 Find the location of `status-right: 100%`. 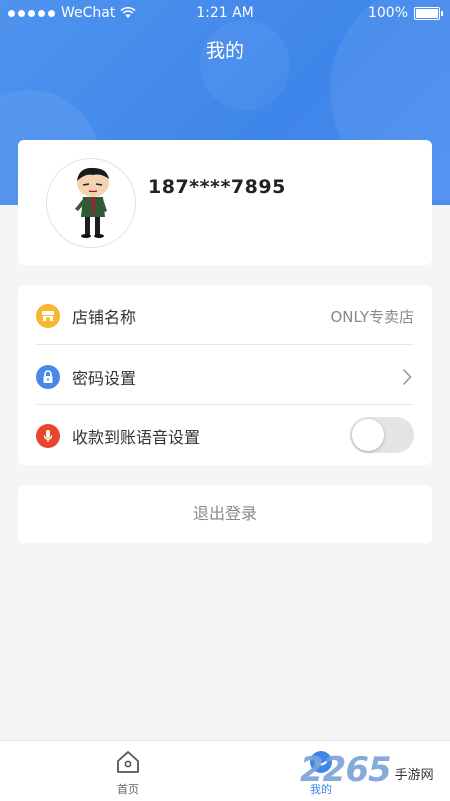

status-right: 100% is located at coordinates (405, 13).